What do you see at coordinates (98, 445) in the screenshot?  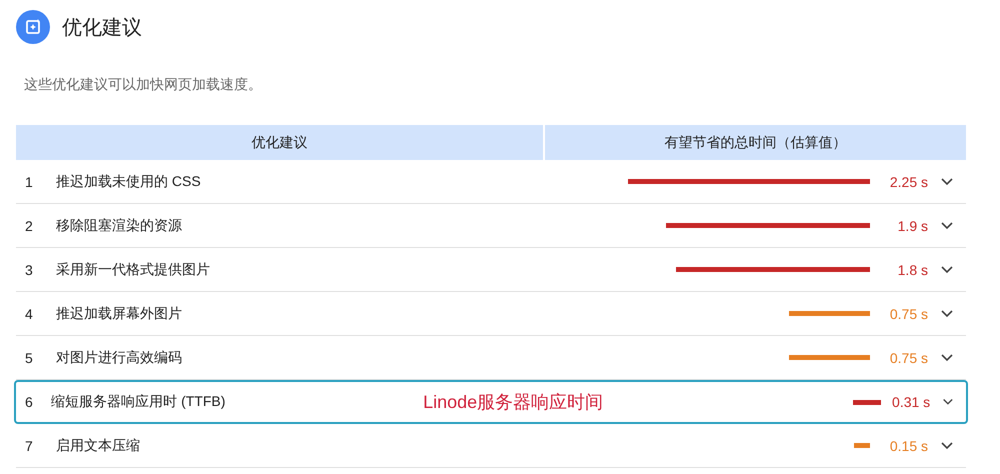 I see `opportunity-name: 启用文本压缩` at bounding box center [98, 445].